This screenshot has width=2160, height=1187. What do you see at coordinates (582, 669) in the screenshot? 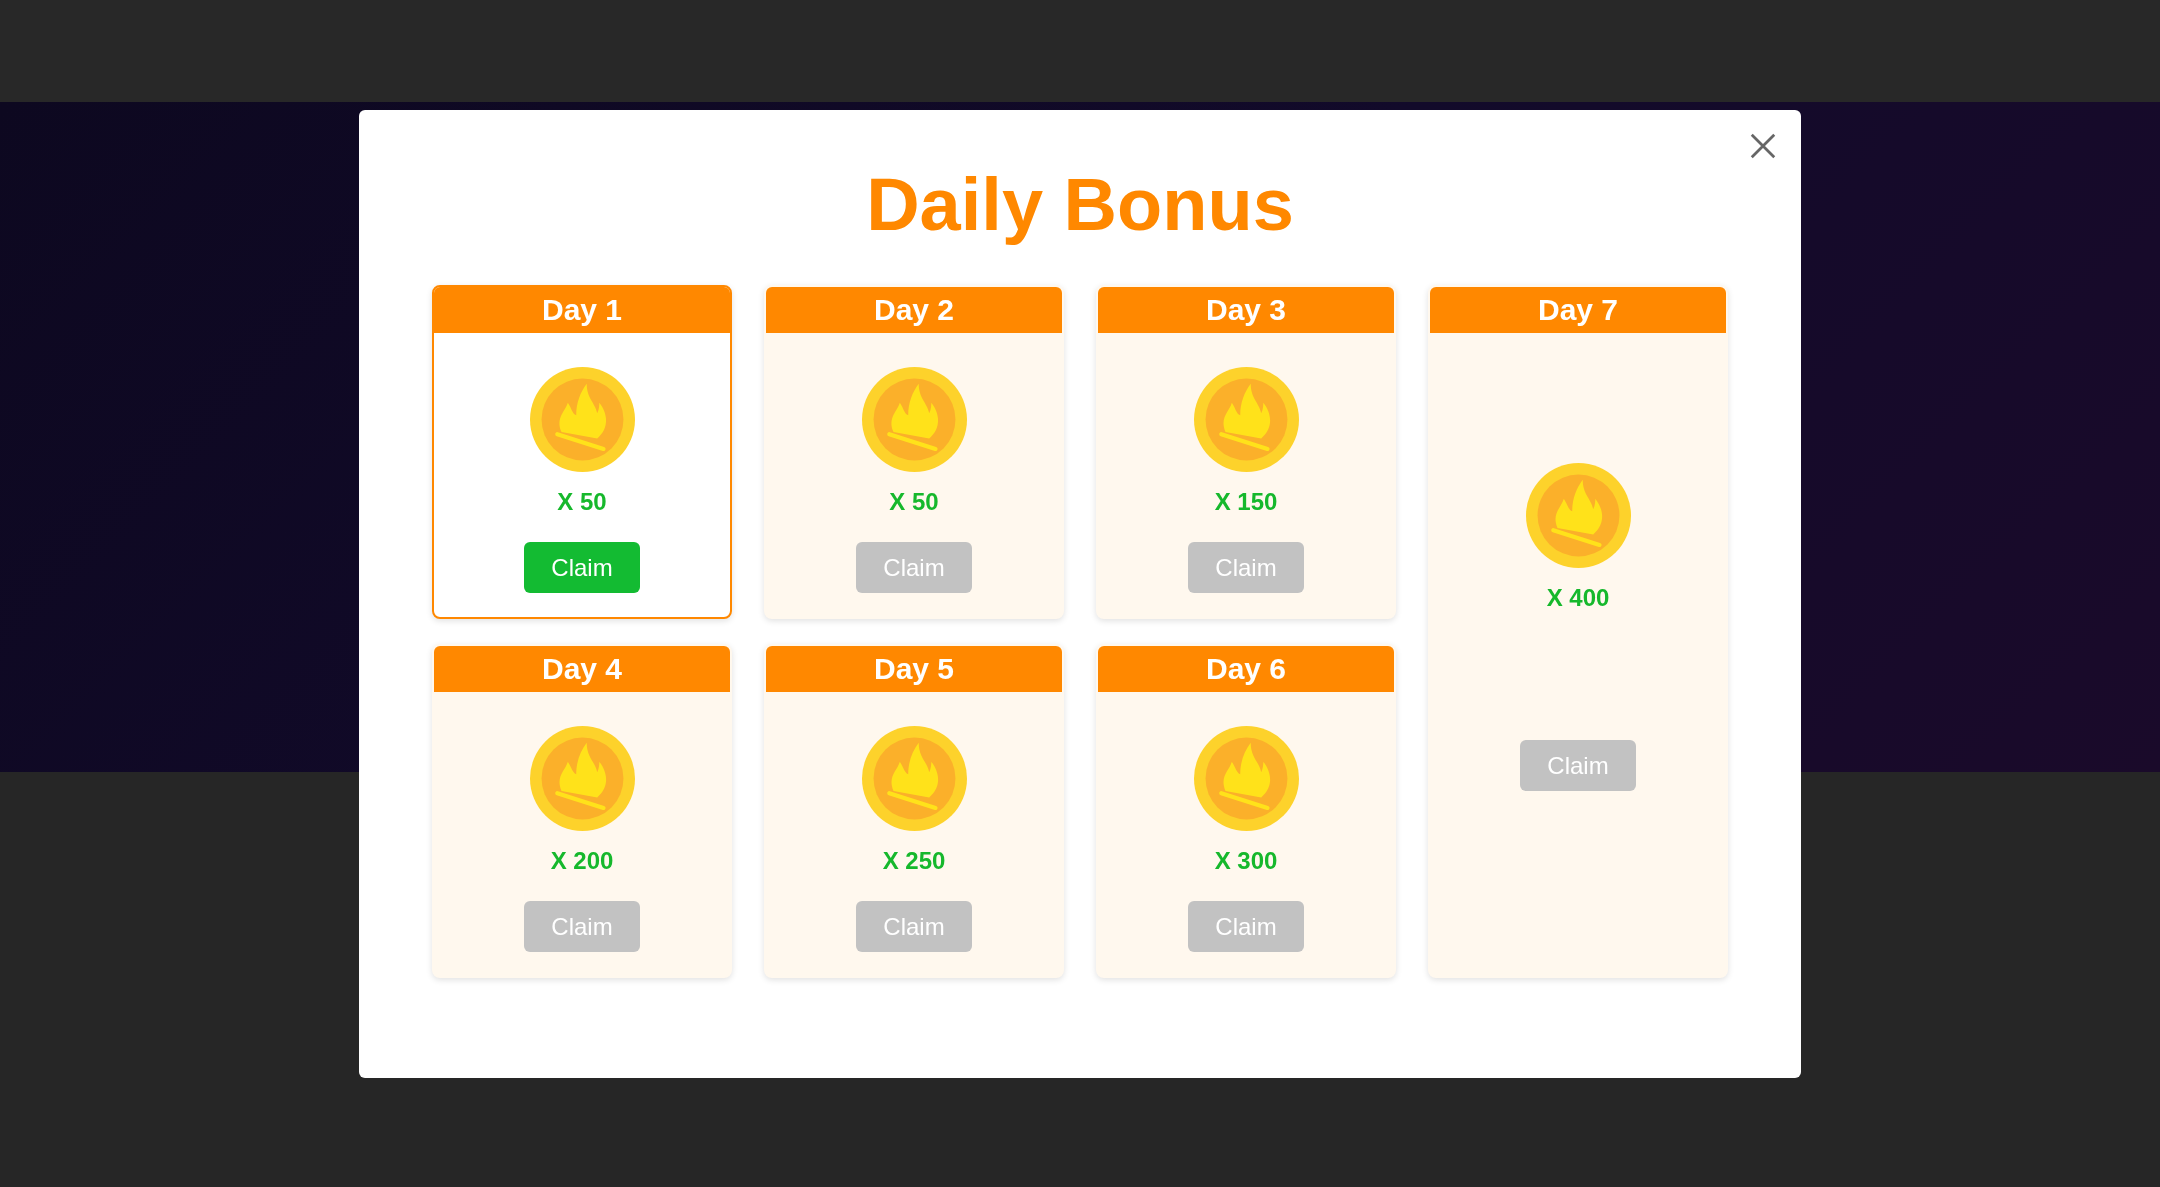
I see `day-label: Day 4` at bounding box center [582, 669].